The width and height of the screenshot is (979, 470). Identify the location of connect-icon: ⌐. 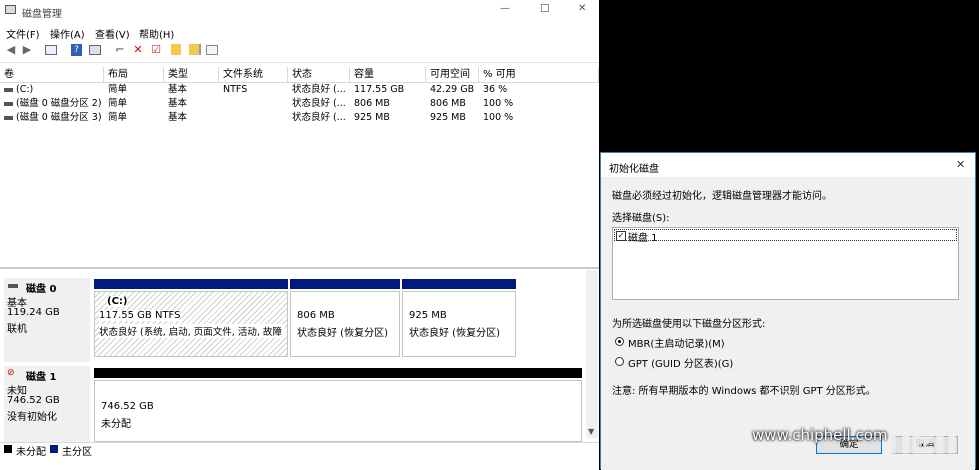
(120, 50).